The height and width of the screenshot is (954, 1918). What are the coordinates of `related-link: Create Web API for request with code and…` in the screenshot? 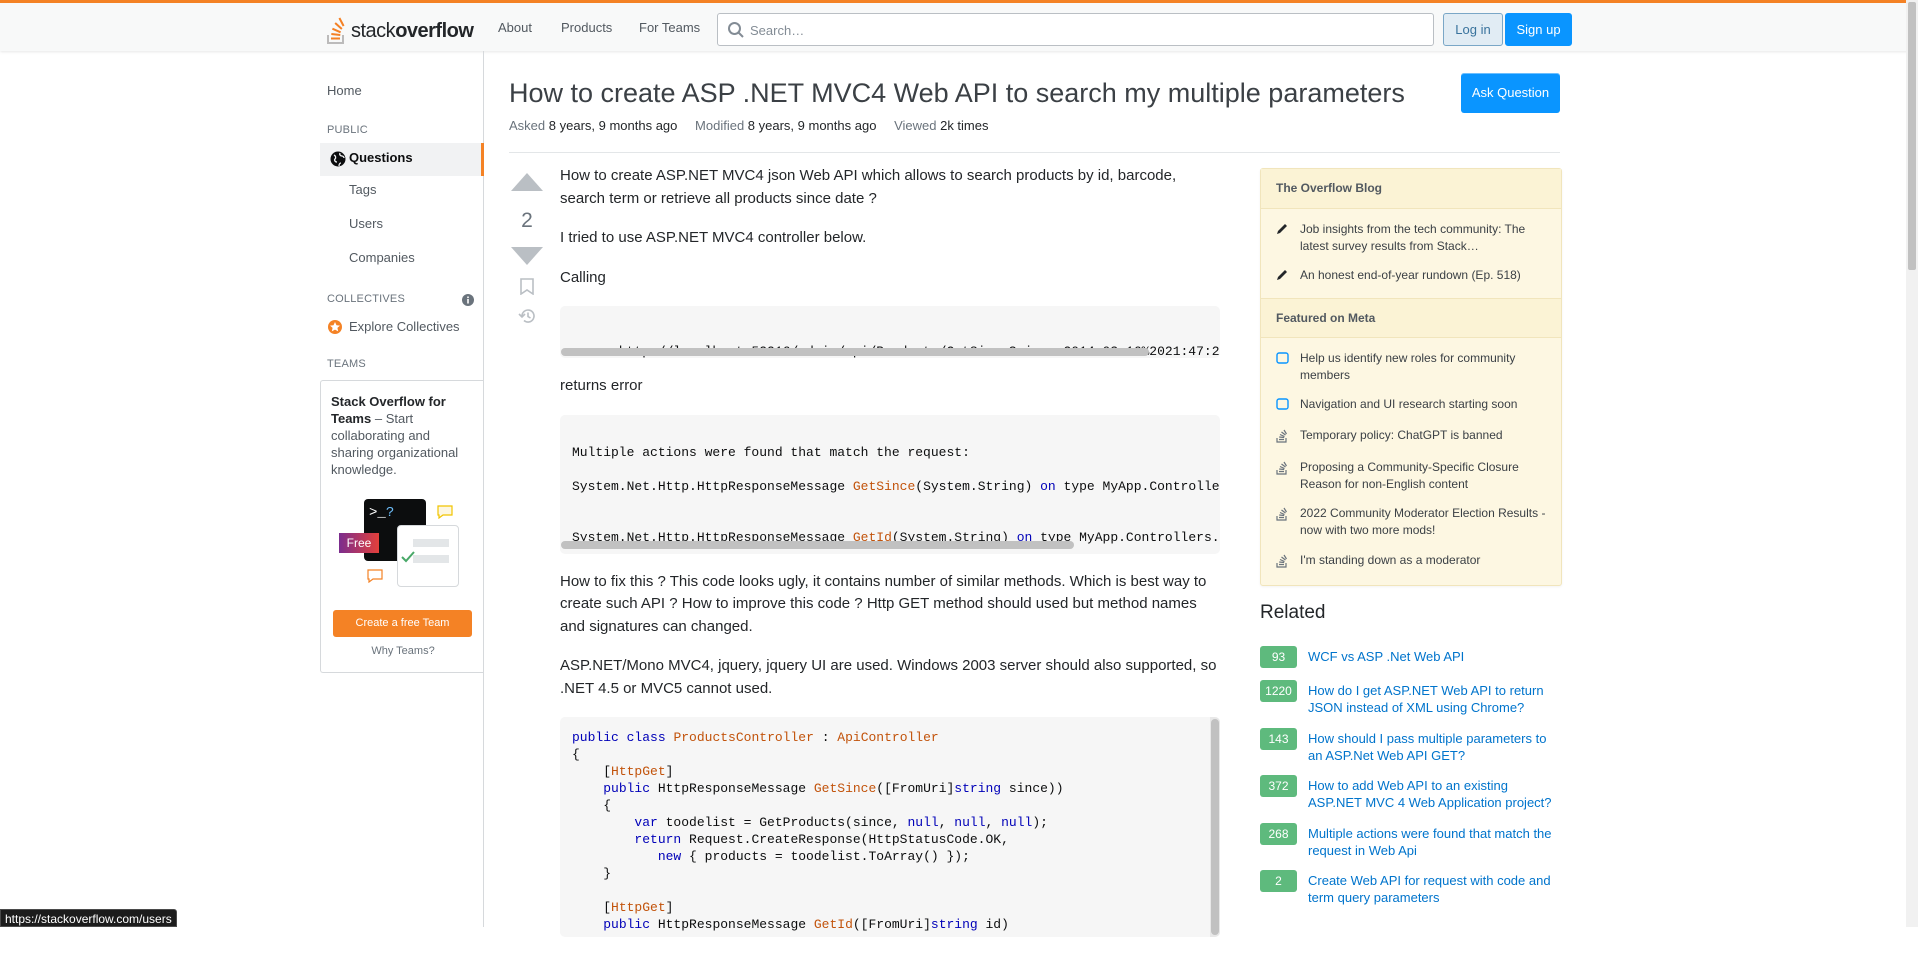 It's located at (1435, 889).